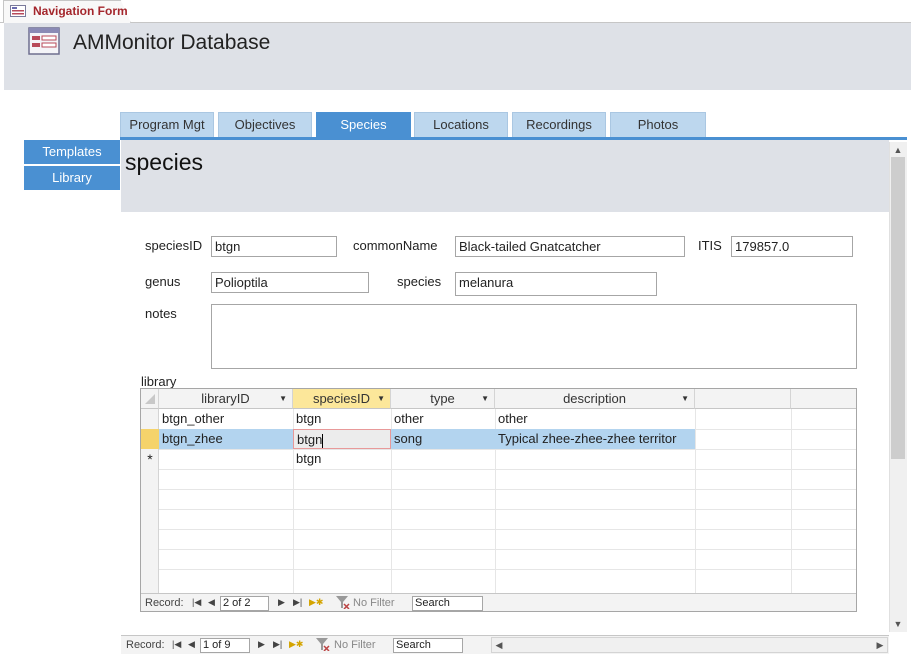 Image resolution: width=911 pixels, height=661 pixels. I want to click on tab-recordings: Recordings, so click(559, 124).